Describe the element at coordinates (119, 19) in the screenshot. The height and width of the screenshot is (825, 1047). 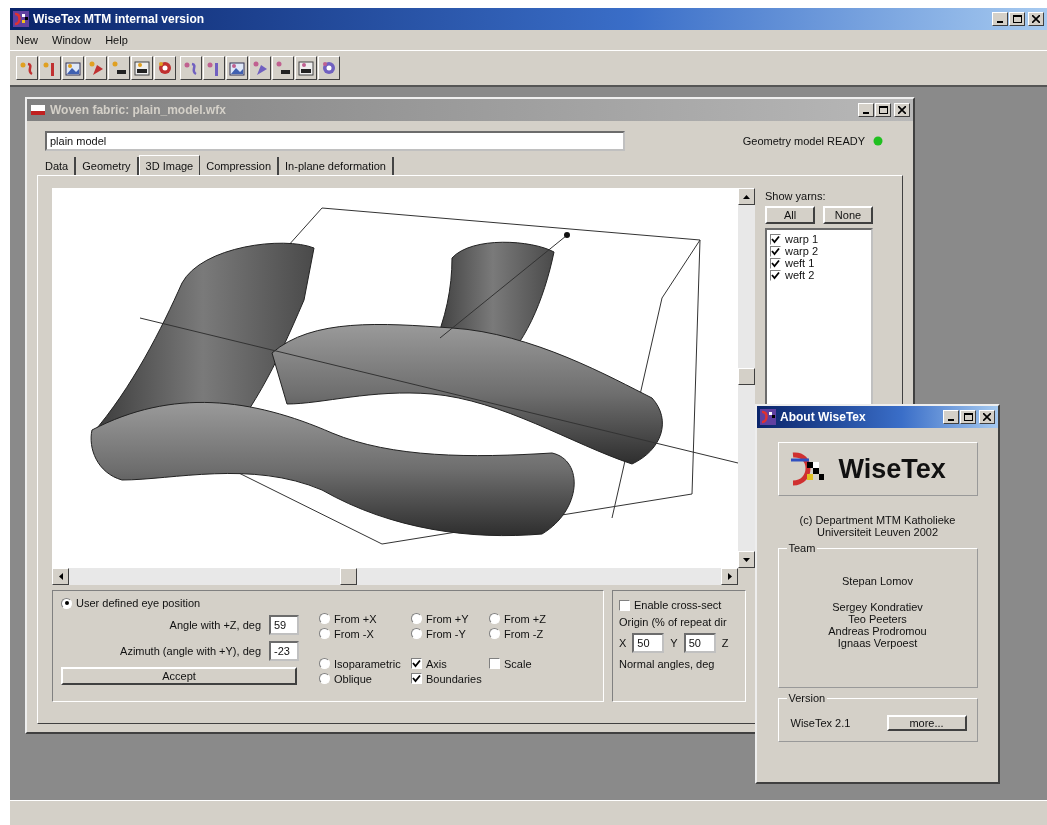
I see `window-title: WiseTex MTM internal version` at that location.